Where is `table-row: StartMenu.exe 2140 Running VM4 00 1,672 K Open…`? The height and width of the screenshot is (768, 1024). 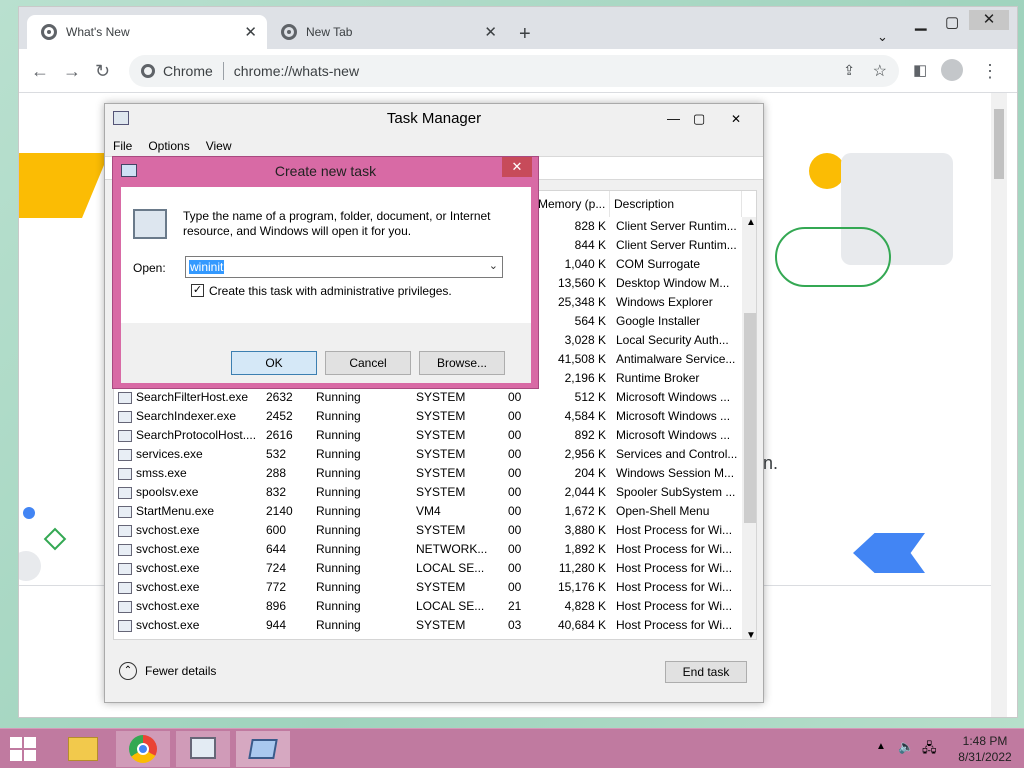
table-row: StartMenu.exe 2140 Running VM4 00 1,672 K Open… is located at coordinates (428, 511).